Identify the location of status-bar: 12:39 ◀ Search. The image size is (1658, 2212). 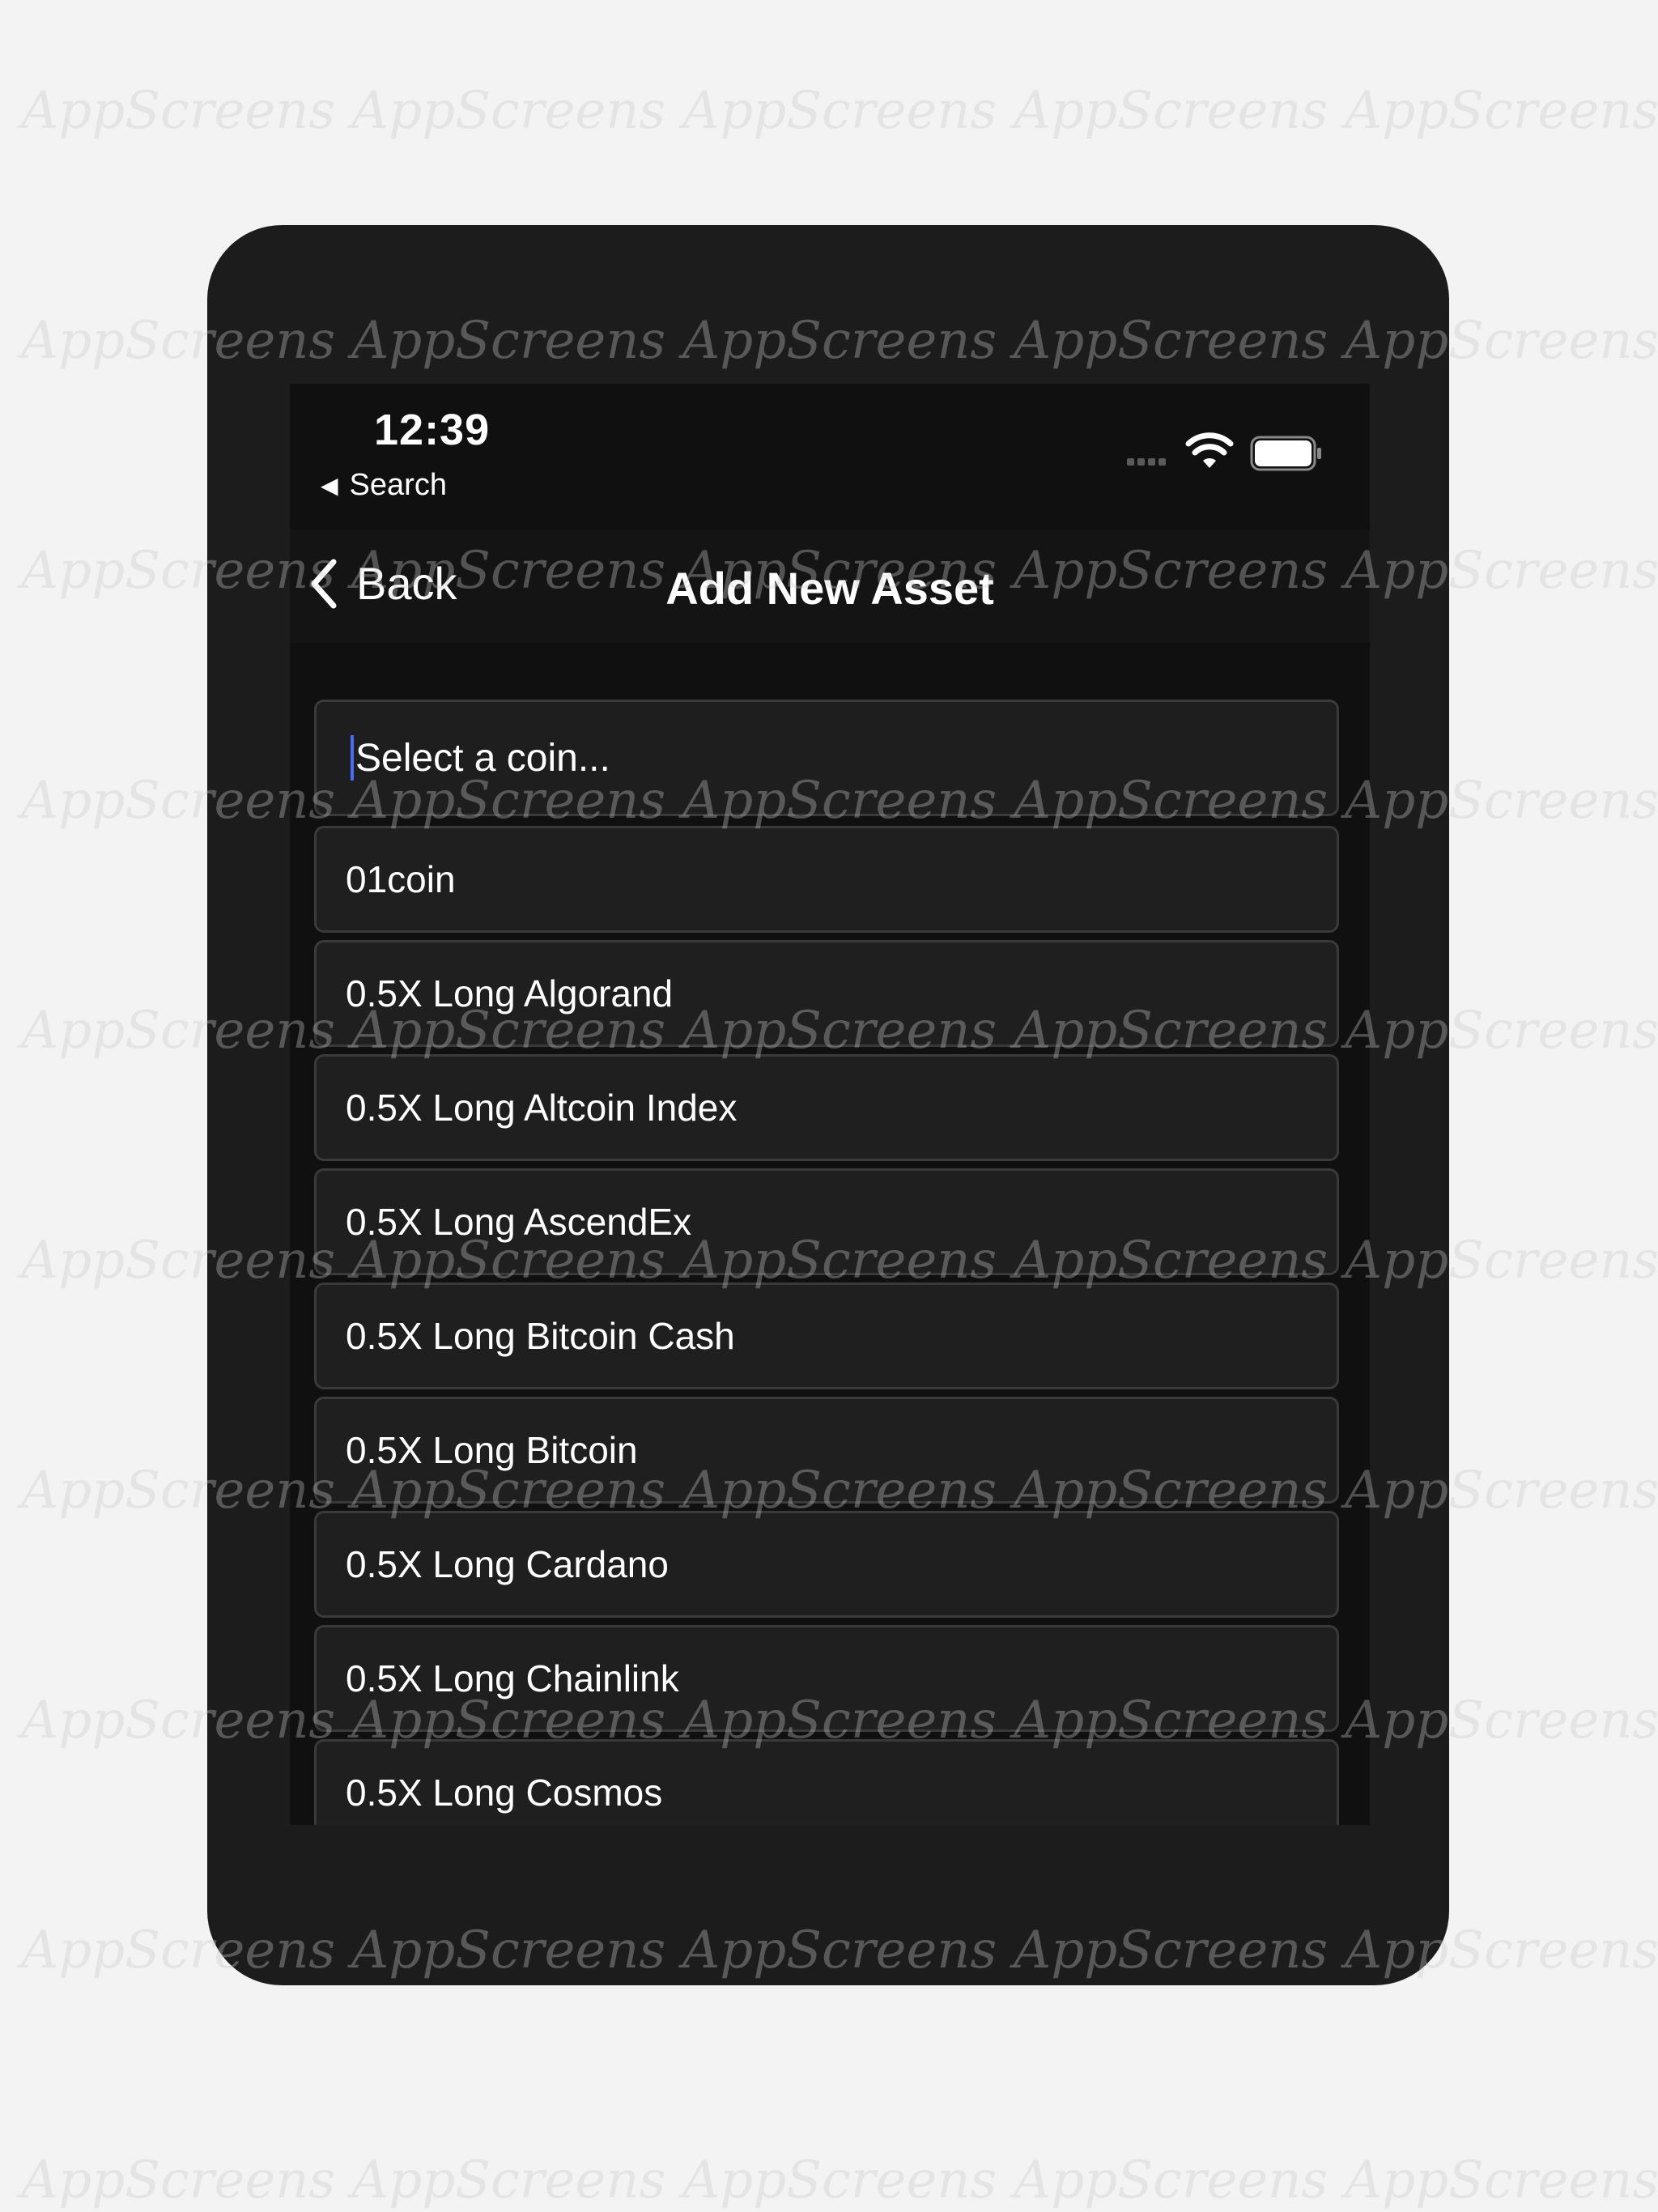
(830, 457).